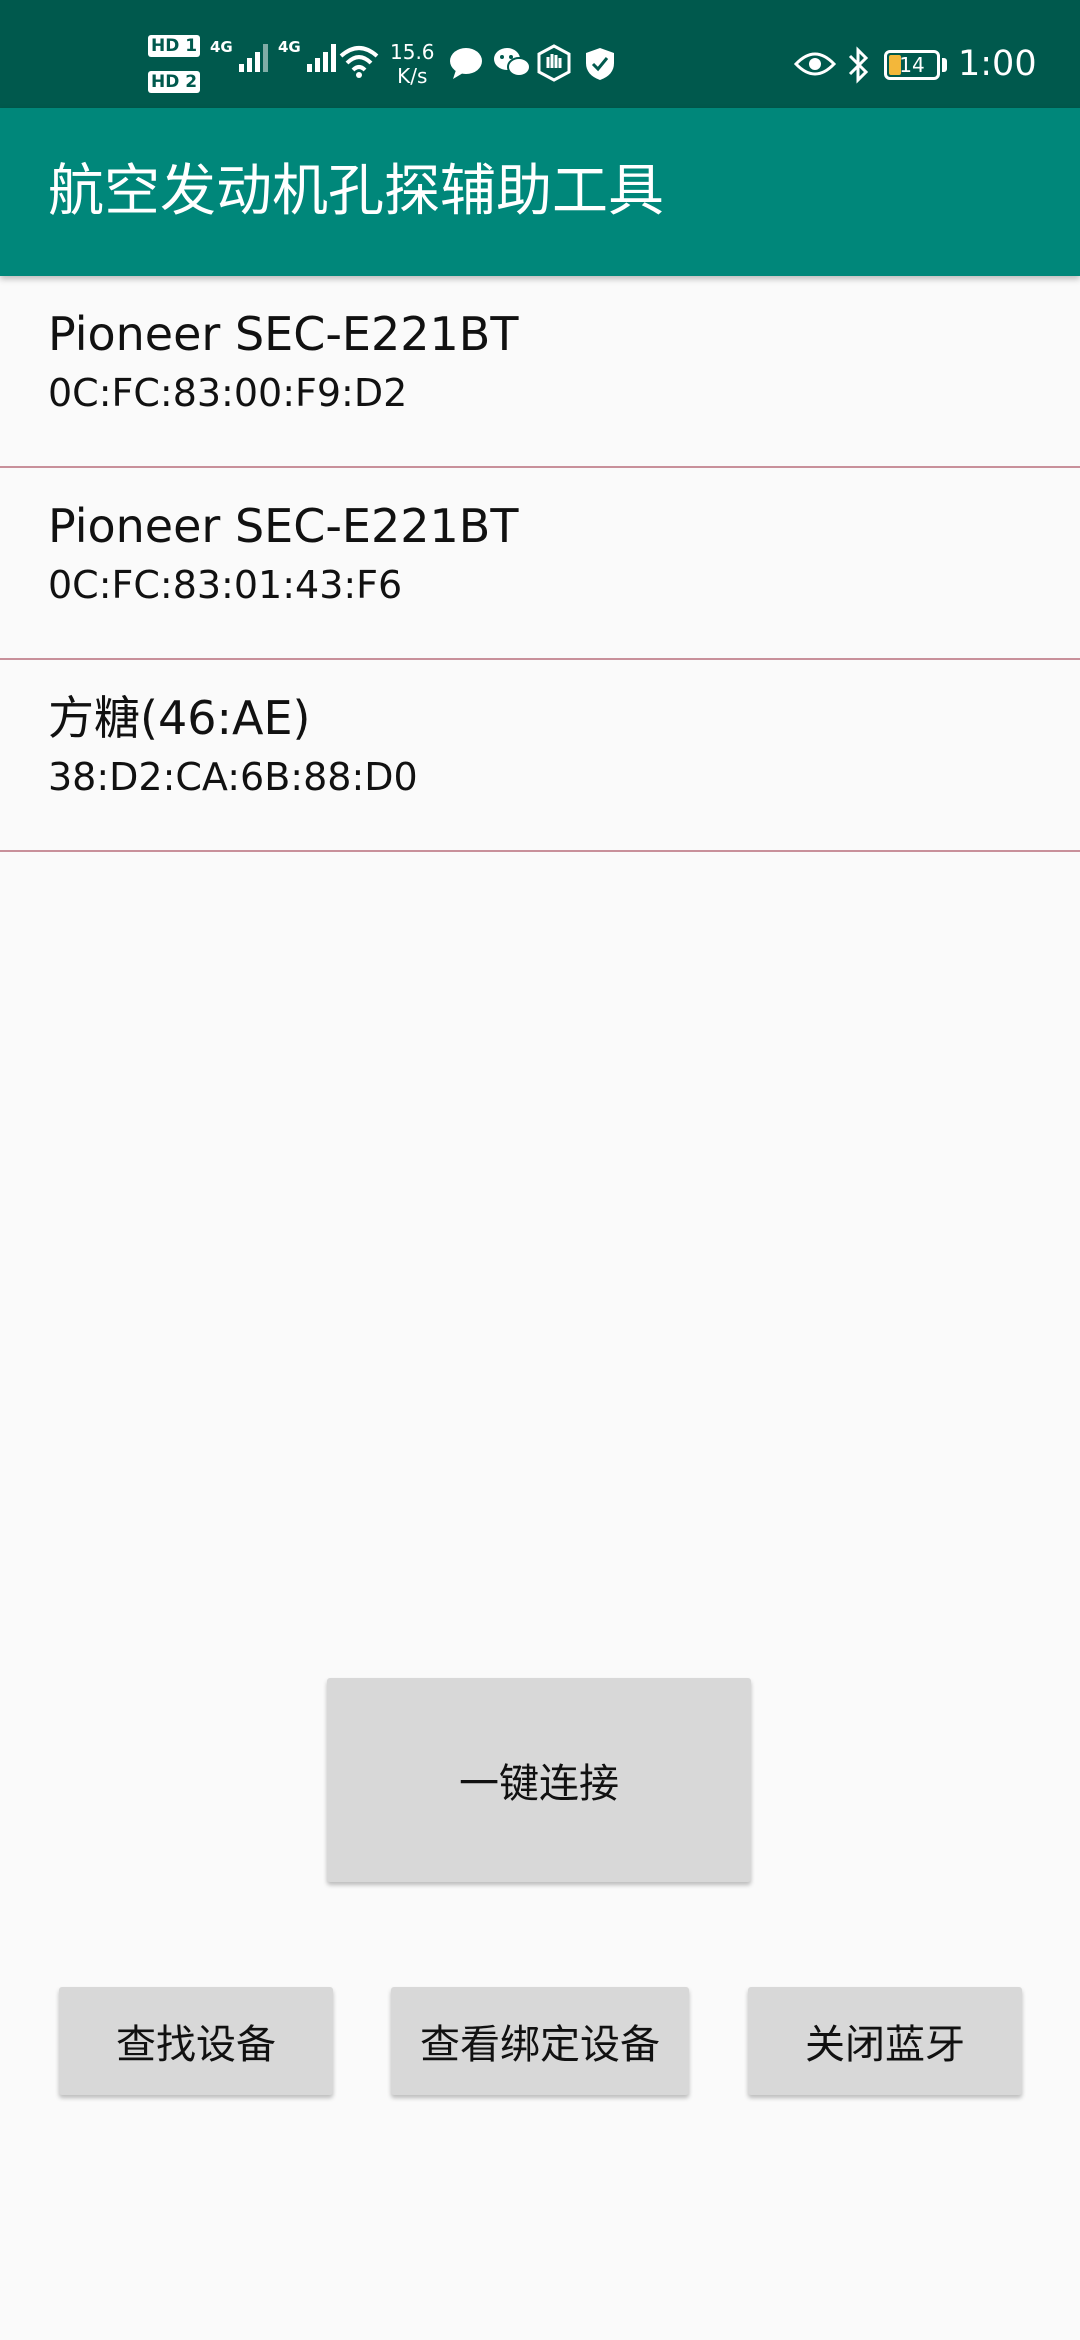  Describe the element at coordinates (233, 777) in the screenshot. I see `device-mac: 38:D2:CA:6B:88:D0` at that location.